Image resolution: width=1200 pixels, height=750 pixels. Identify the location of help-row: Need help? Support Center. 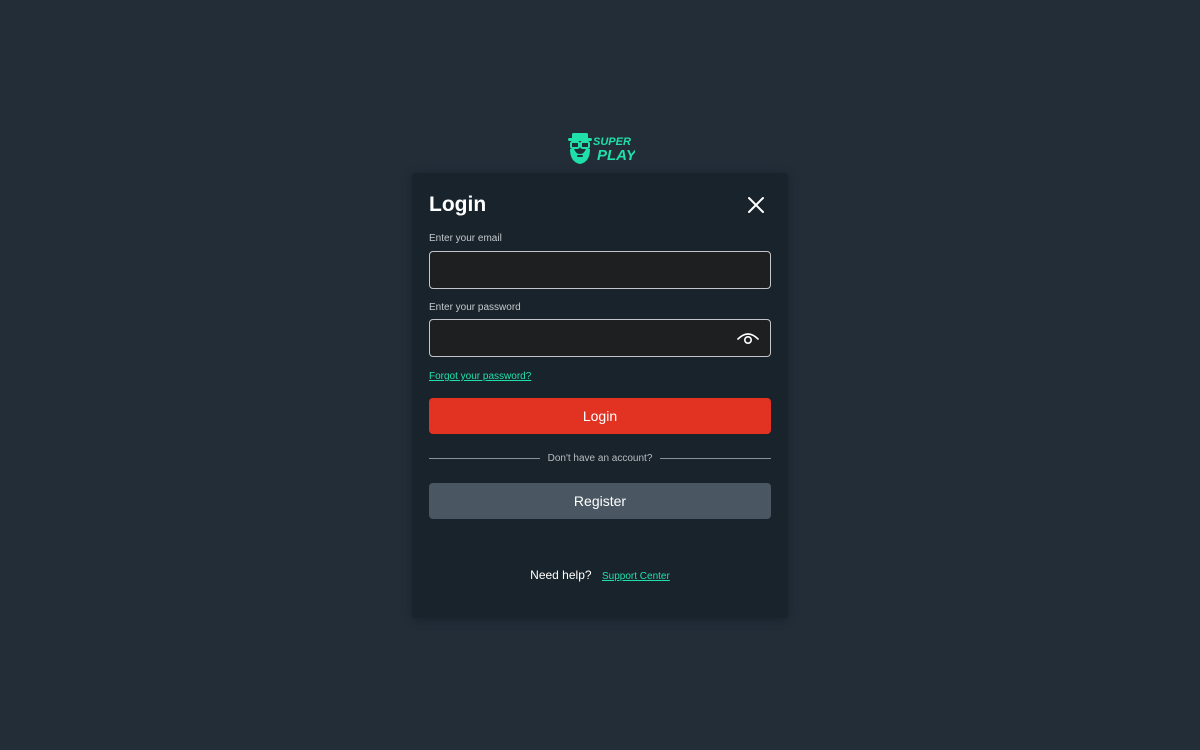
(600, 576).